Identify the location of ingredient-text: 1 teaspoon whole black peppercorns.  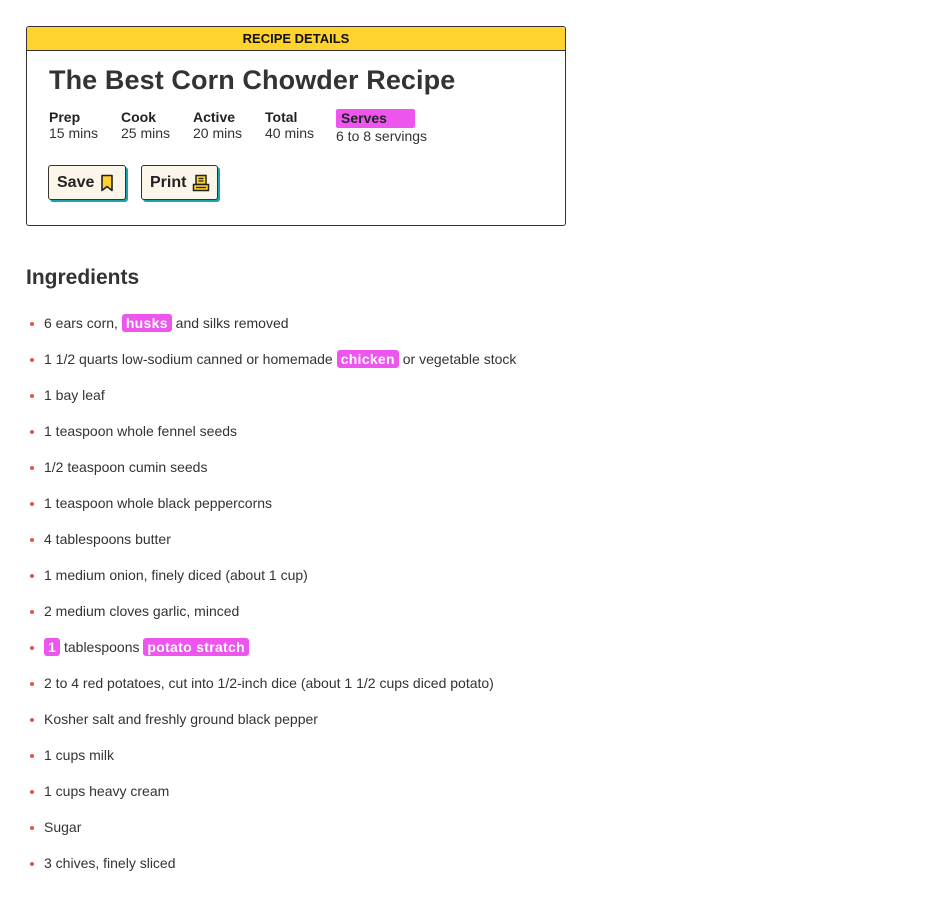
(158, 503).